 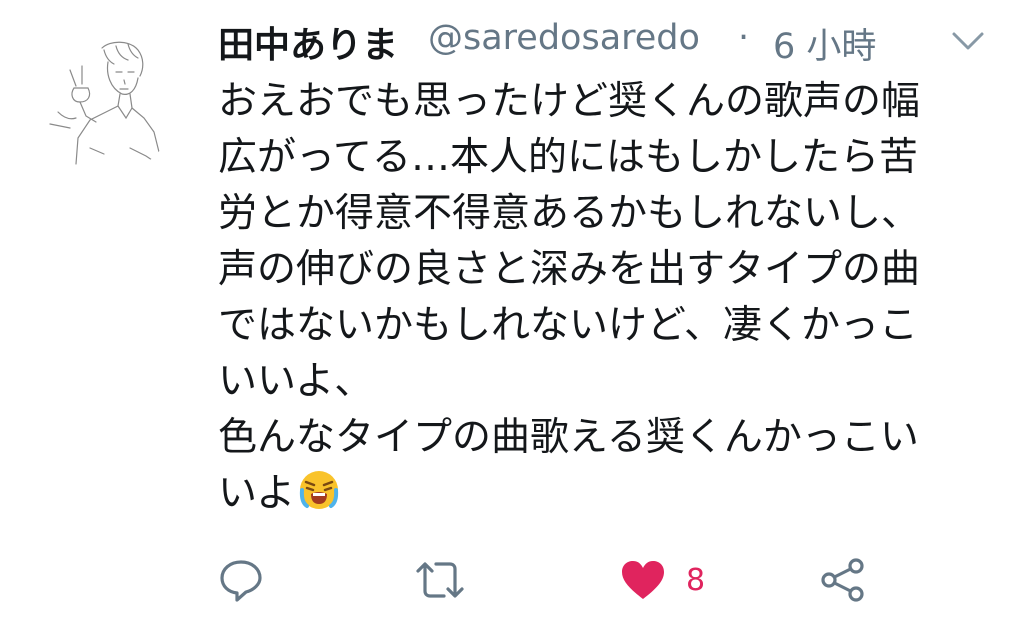 I want to click on retweet-icon, so click(x=440, y=580).